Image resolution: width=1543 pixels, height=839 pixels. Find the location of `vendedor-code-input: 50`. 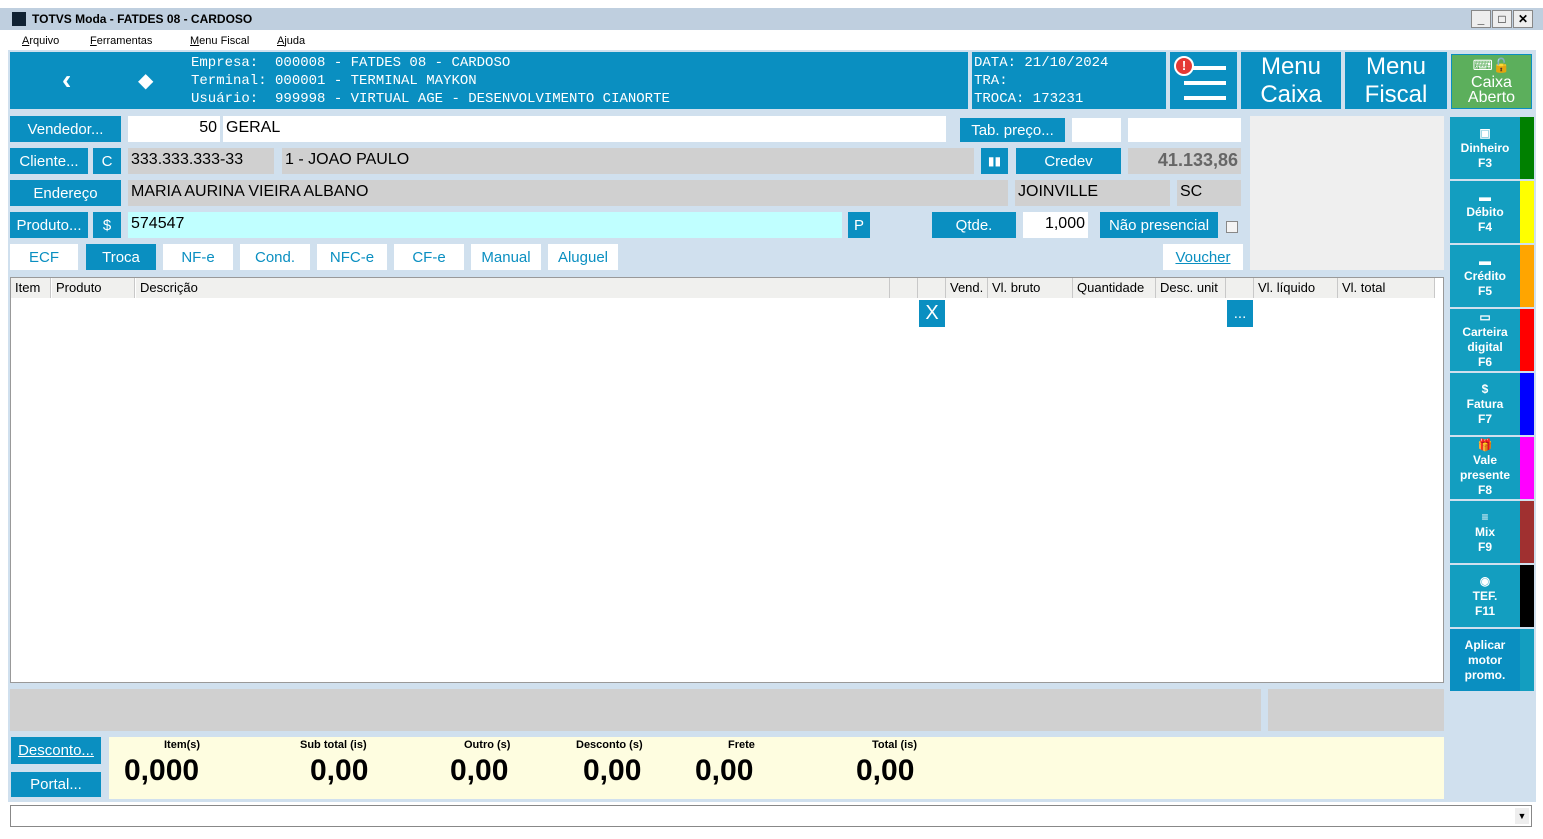

vendedor-code-input: 50 is located at coordinates (174, 129).